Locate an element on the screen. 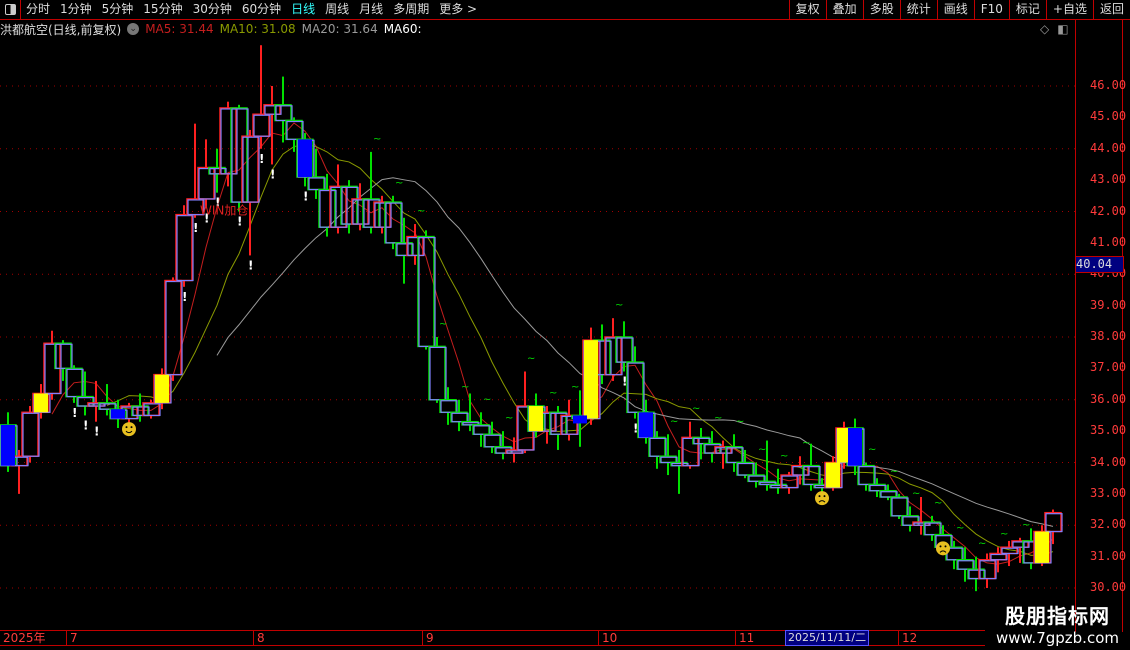 The image size is (1130, 650). y-tick-label: 45.00 is located at coordinates (1108, 116).